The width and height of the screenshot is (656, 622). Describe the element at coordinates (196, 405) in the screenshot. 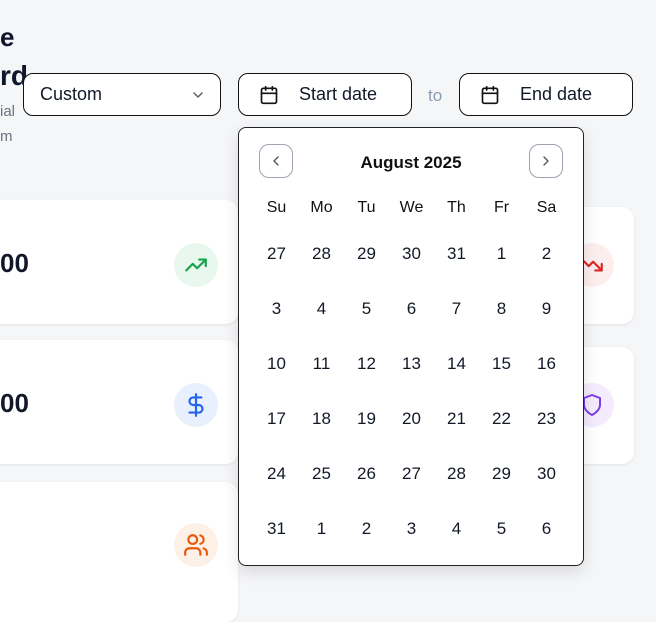

I see `dollar-icon` at that location.